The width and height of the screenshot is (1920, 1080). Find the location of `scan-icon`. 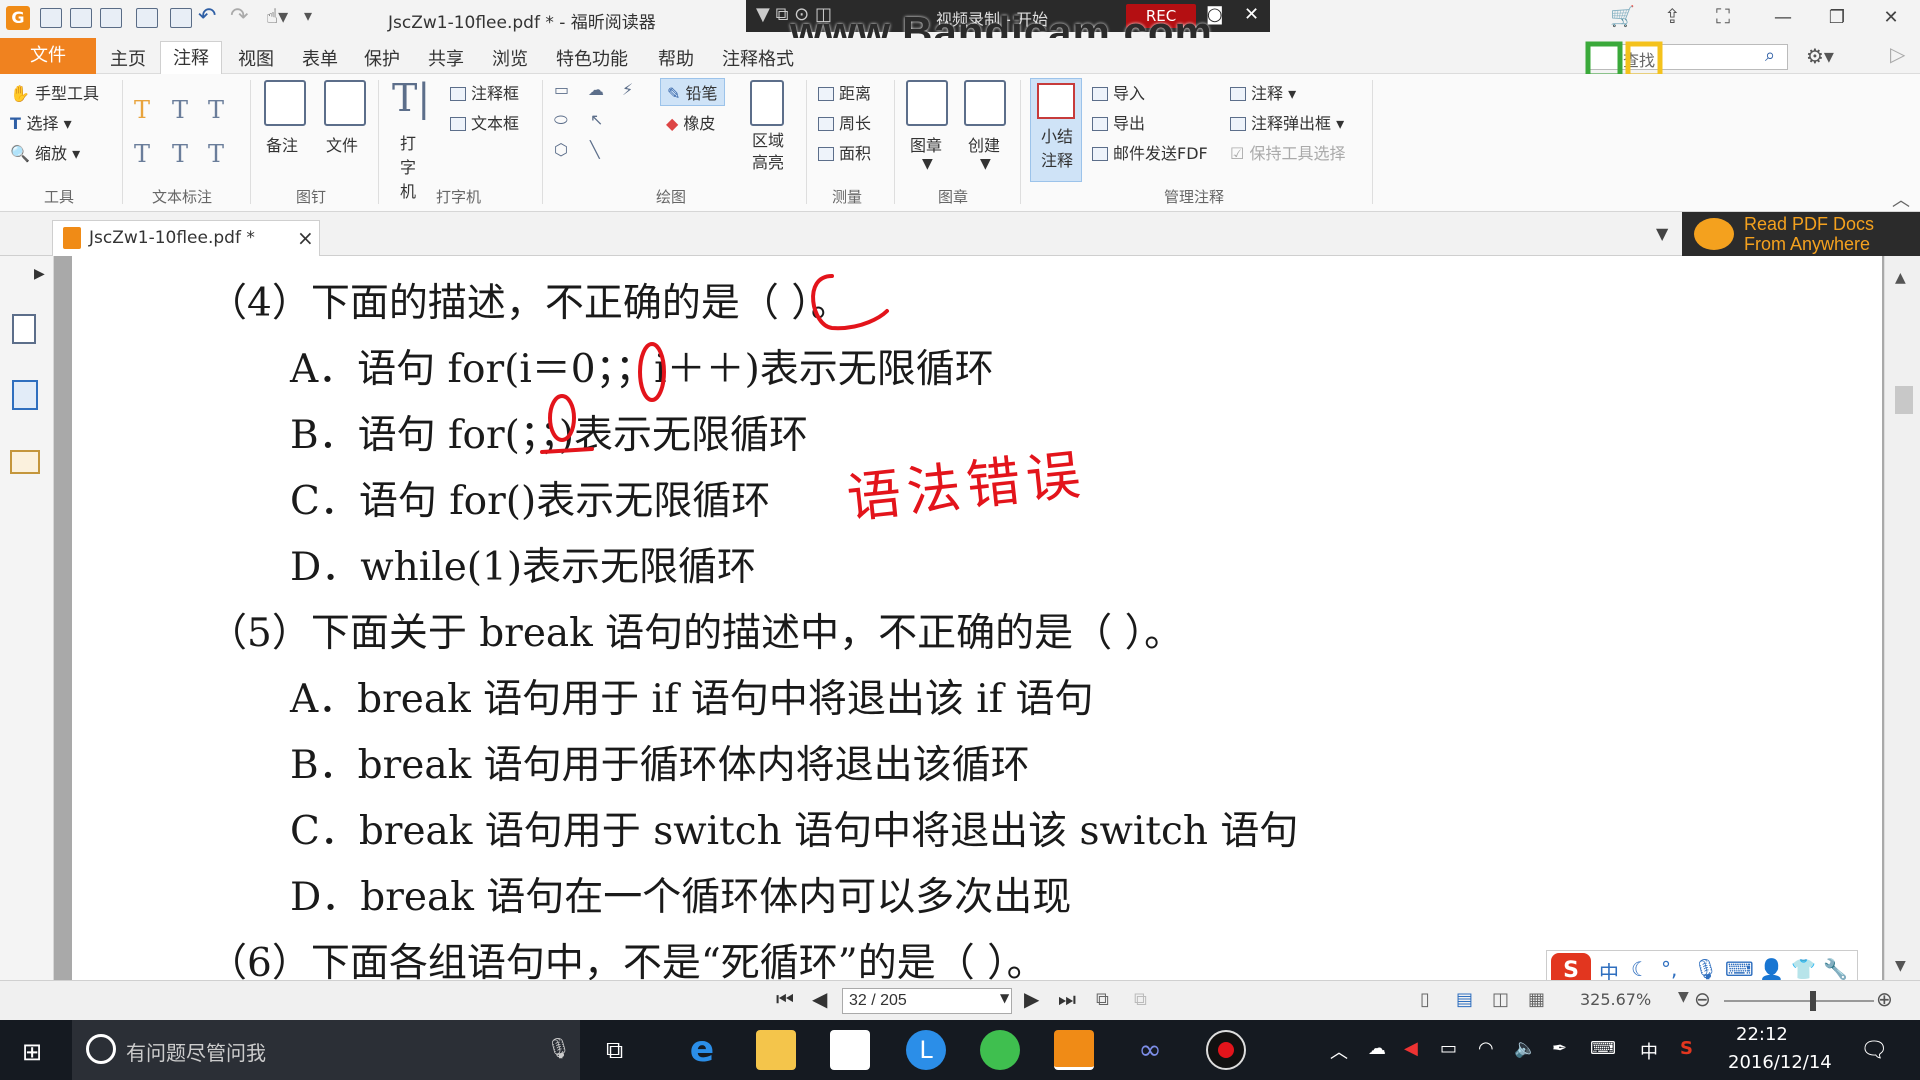

scan-icon is located at coordinates (147, 18).